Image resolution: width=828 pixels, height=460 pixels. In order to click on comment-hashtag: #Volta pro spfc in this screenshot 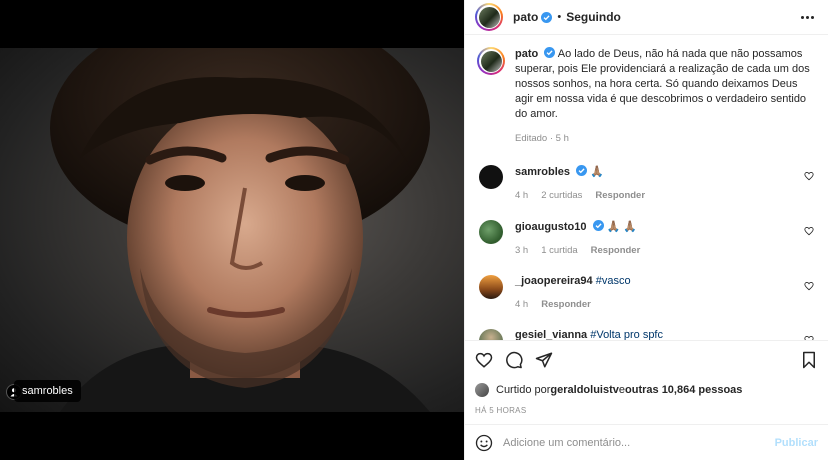, I will do `click(626, 334)`.